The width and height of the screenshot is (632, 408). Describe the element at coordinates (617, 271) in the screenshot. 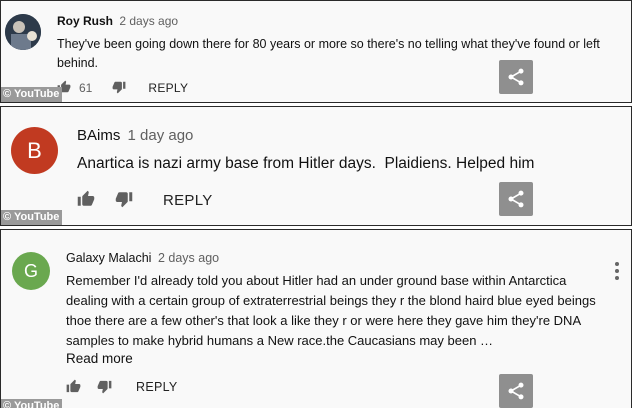

I see `more-vert-icon` at that location.